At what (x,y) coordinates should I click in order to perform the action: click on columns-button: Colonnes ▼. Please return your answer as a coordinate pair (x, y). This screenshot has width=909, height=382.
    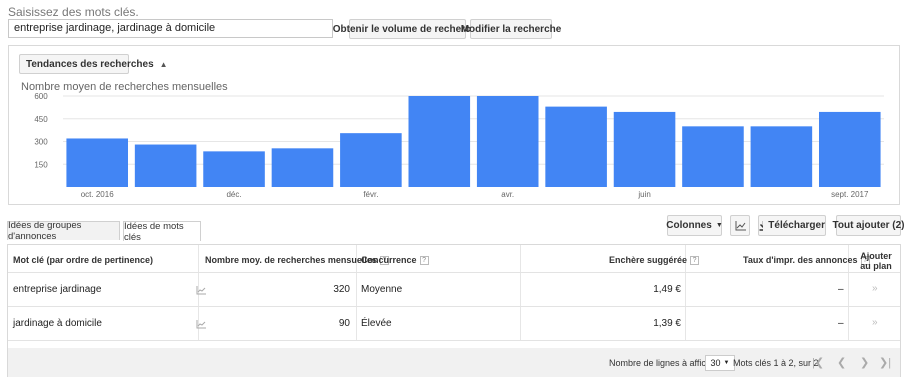
    Looking at the image, I should click on (694, 225).